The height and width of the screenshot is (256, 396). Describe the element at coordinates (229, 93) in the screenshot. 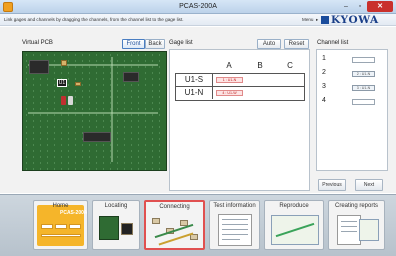

I see `channel-link-chip: 4 : U1-W` at that location.